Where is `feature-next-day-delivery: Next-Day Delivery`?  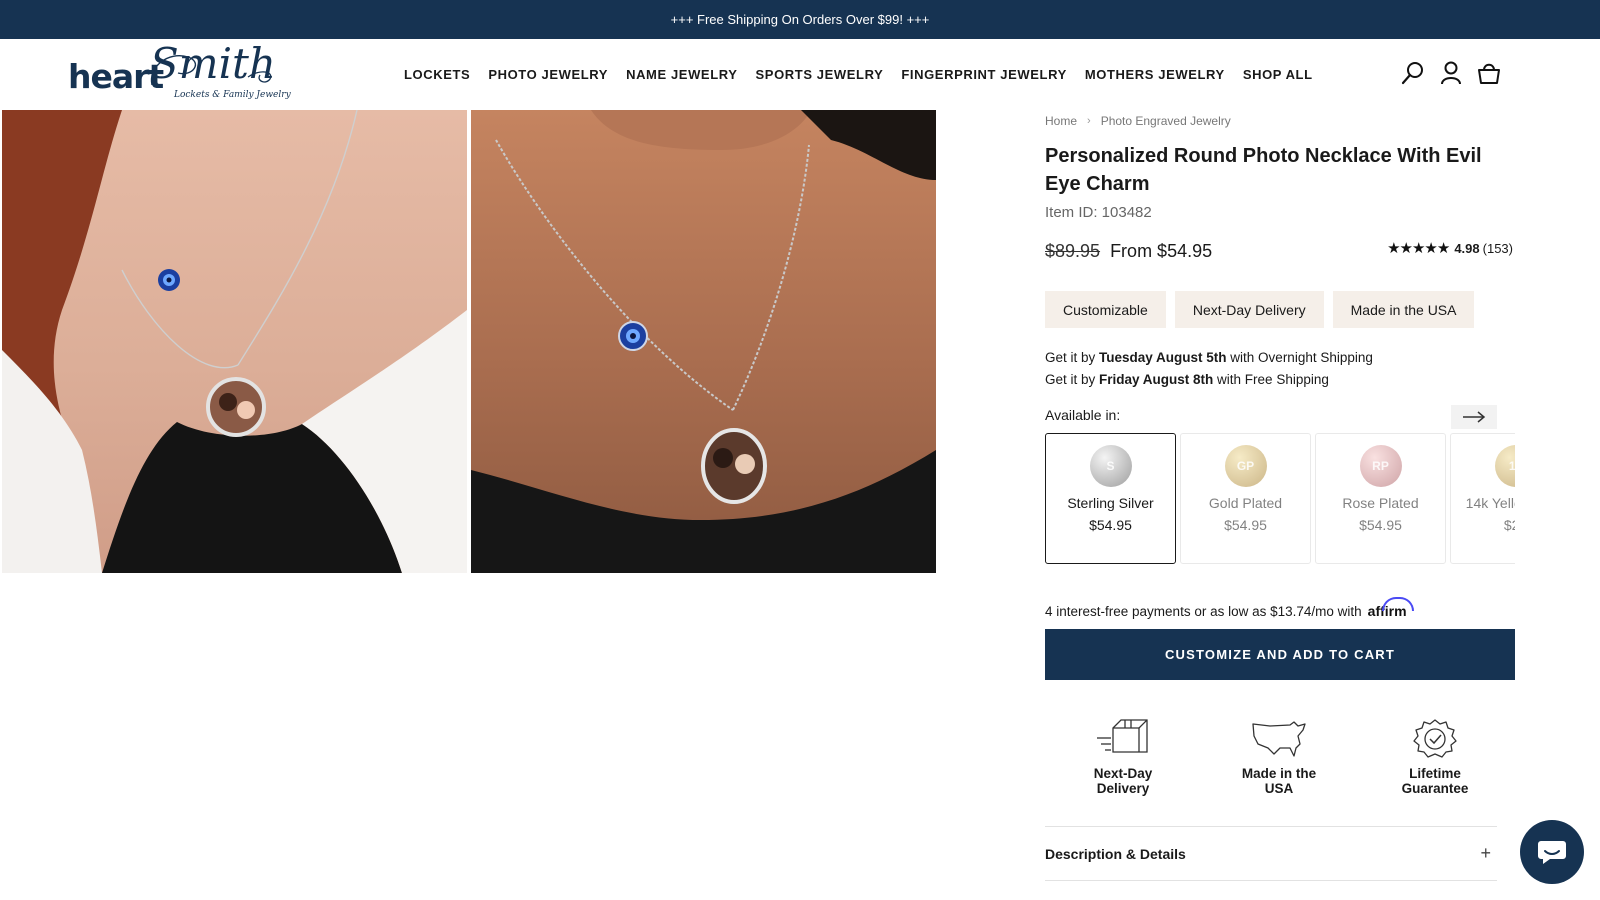 feature-next-day-delivery: Next-Day Delivery is located at coordinates (1123, 757).